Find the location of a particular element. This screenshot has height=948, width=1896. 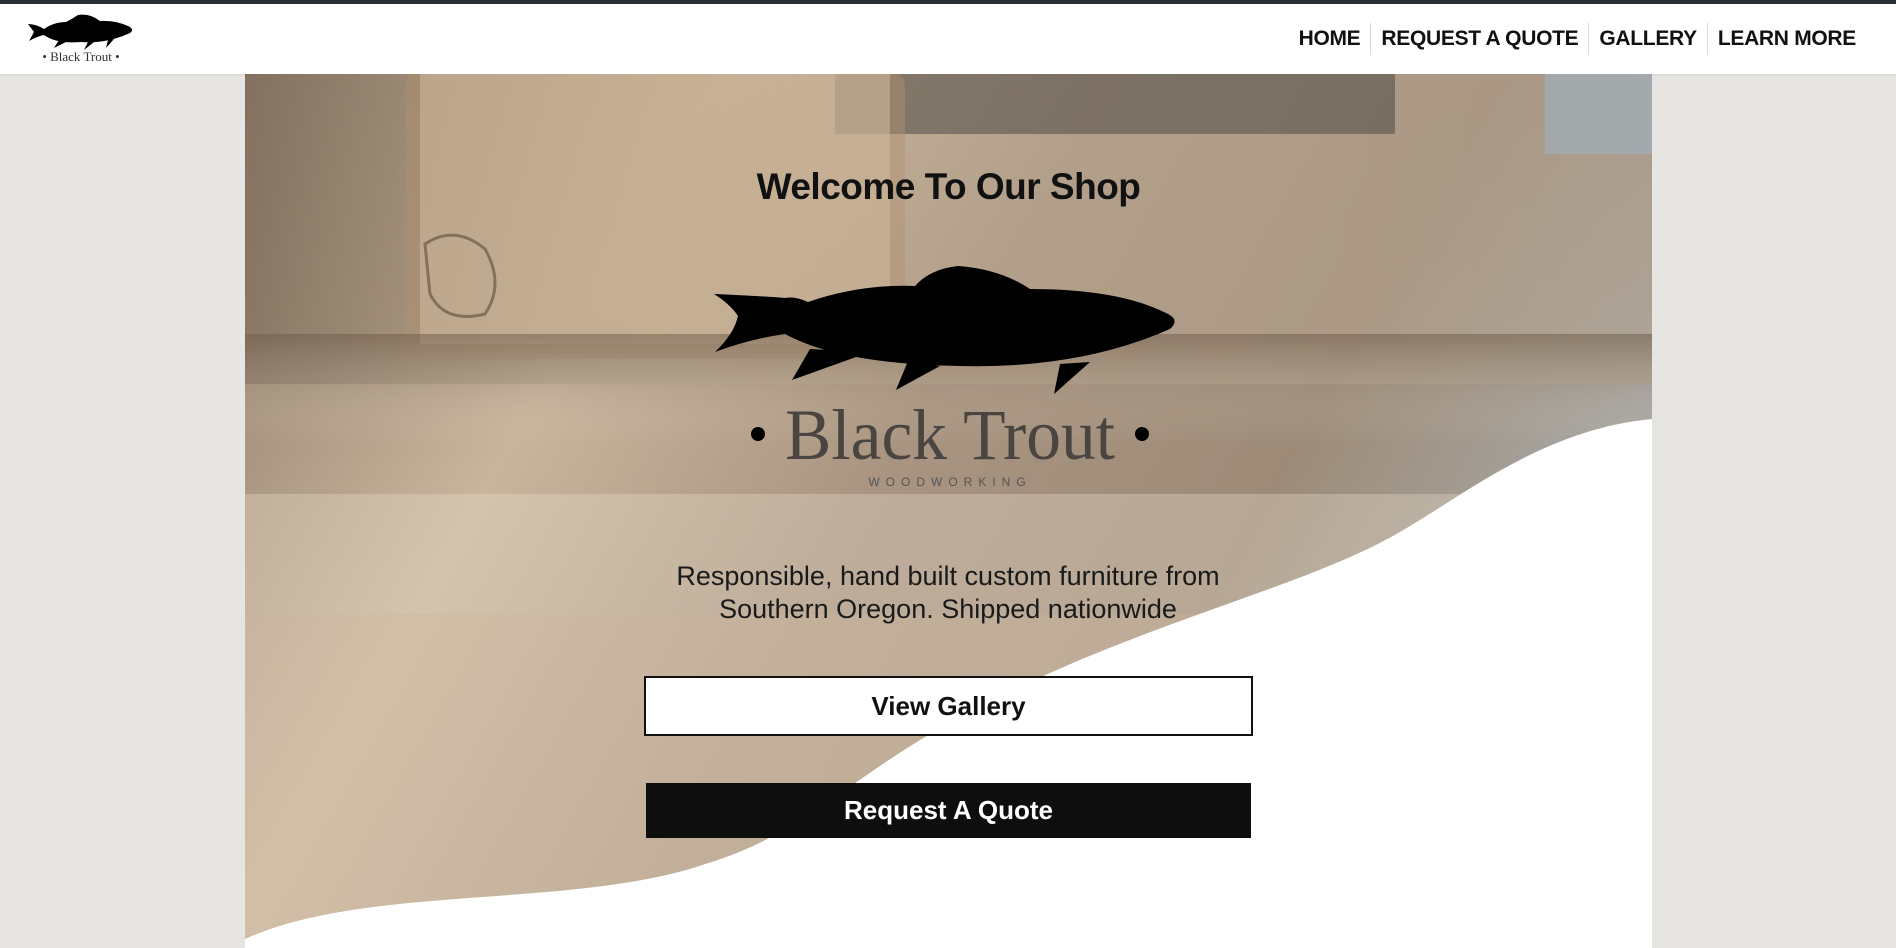

nav-learn-more: LEARN MORE is located at coordinates (1787, 39).